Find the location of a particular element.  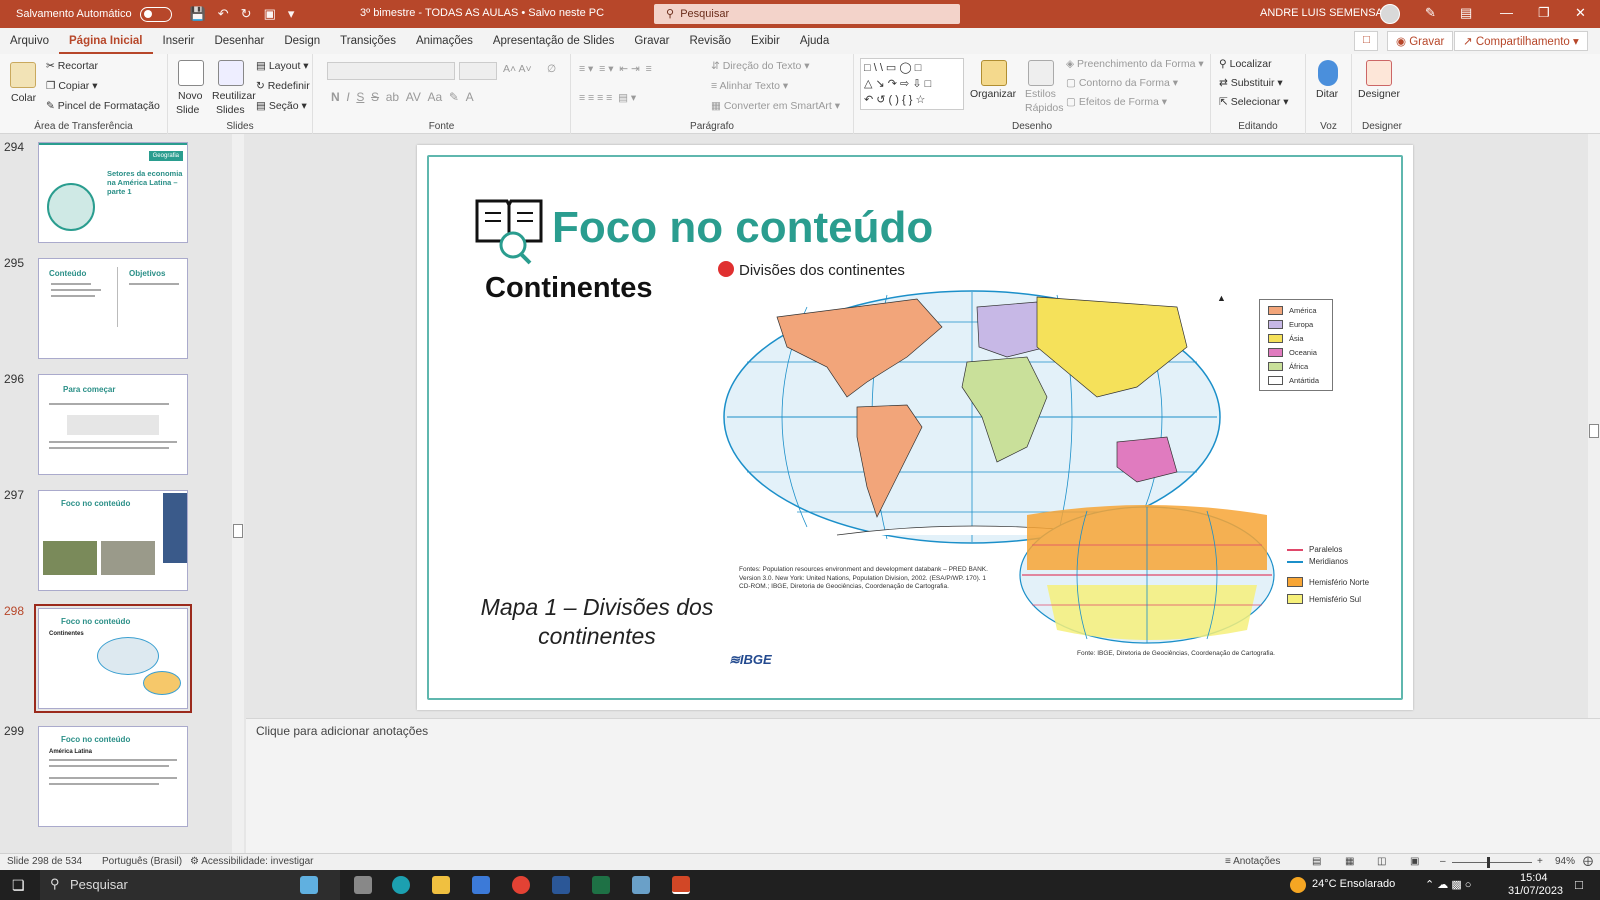

taskbar-search: ⚲ Pesquisar is located at coordinates (190, 885).